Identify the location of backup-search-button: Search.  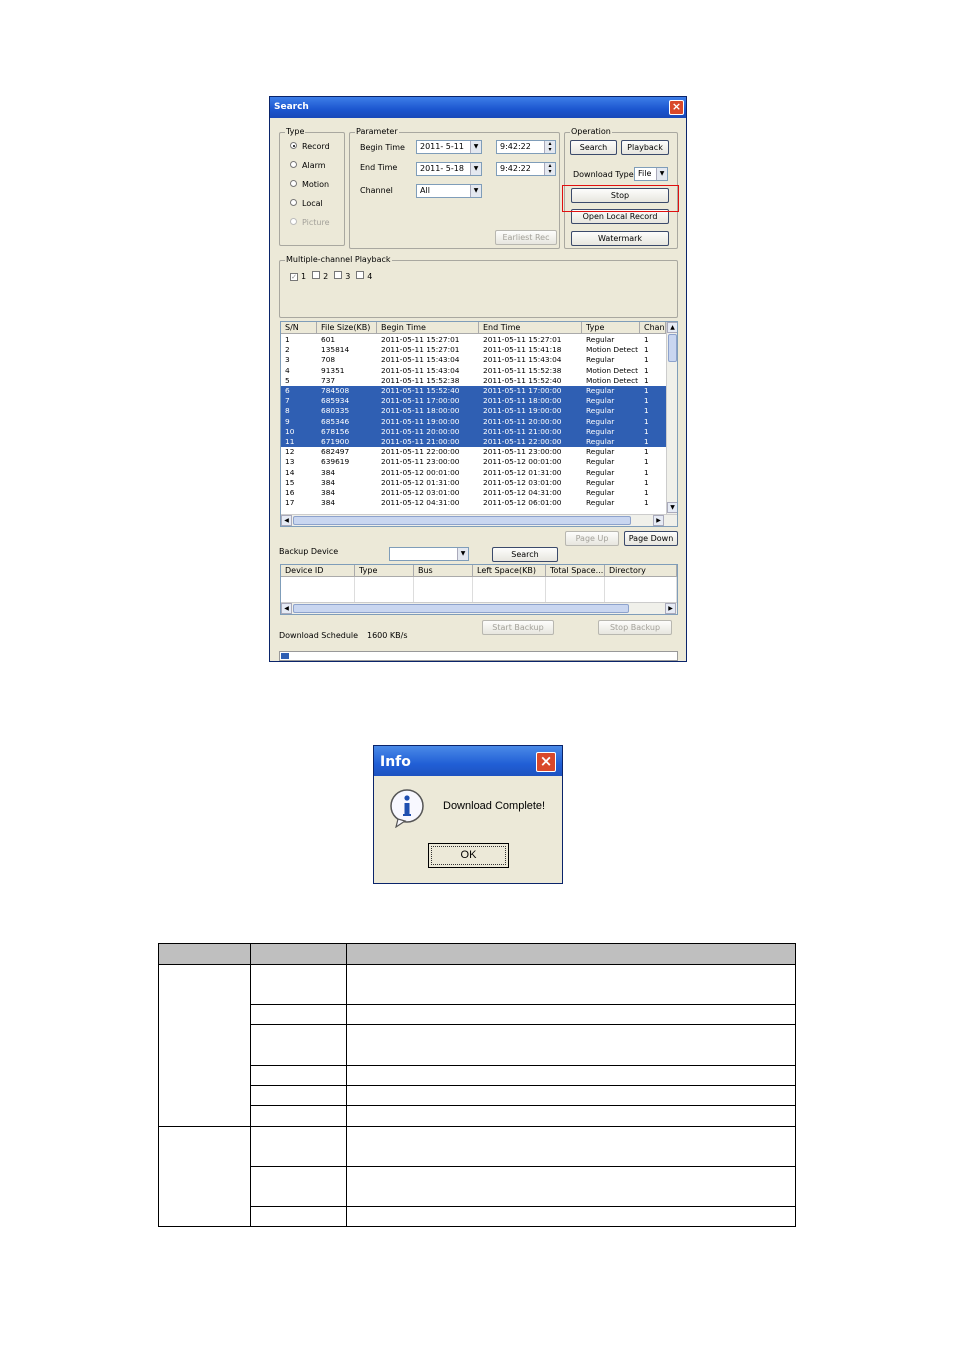
(525, 554).